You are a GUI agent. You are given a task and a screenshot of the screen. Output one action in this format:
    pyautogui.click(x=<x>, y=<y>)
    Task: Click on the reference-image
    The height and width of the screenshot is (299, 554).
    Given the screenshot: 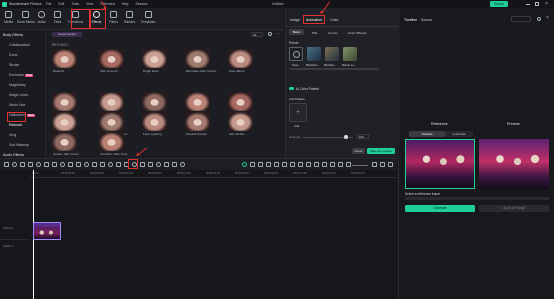 What is the action you would take?
    pyautogui.click(x=440, y=164)
    